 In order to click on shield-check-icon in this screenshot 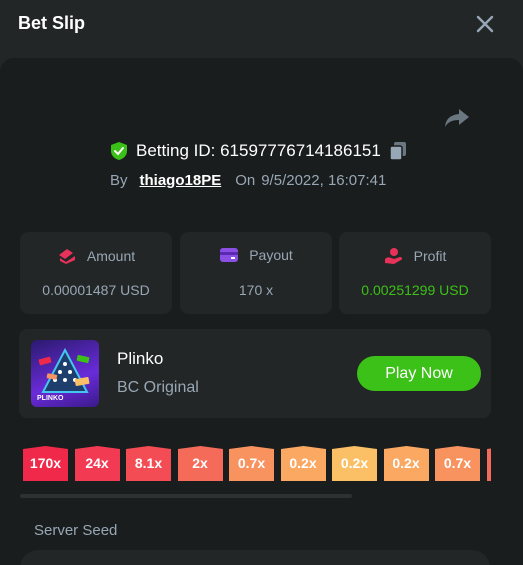, I will do `click(119, 151)`.